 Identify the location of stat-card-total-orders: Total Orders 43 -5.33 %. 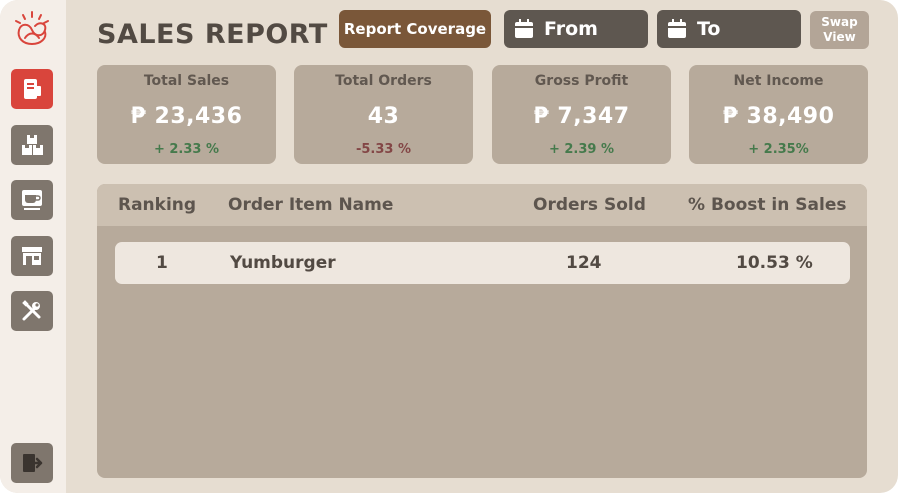
(383, 114).